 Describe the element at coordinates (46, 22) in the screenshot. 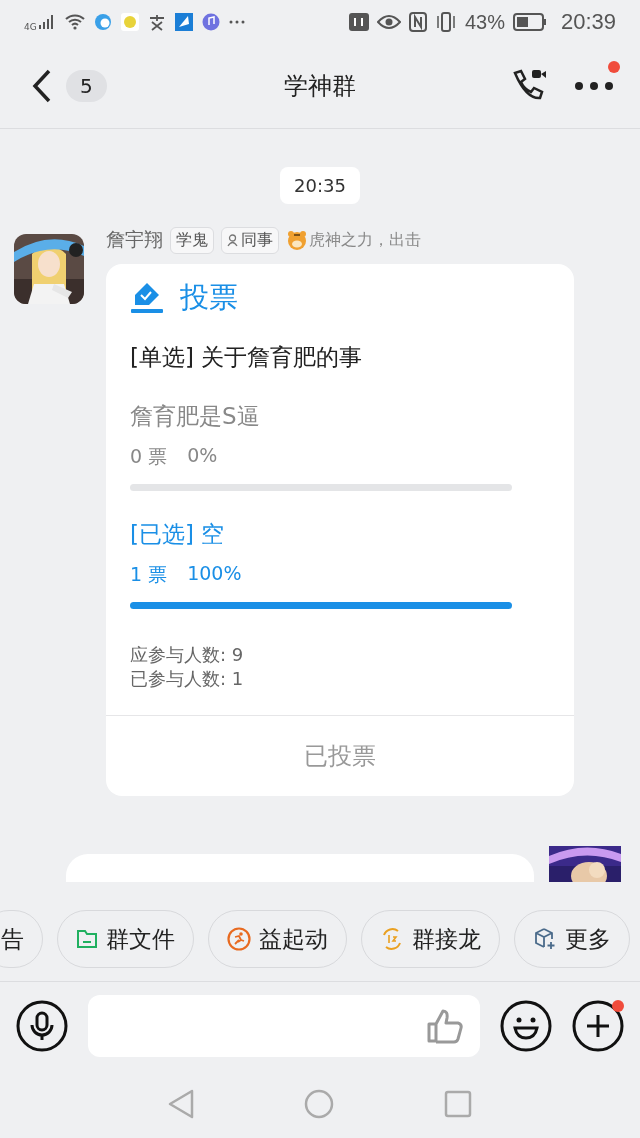

I see `signal-icon` at that location.